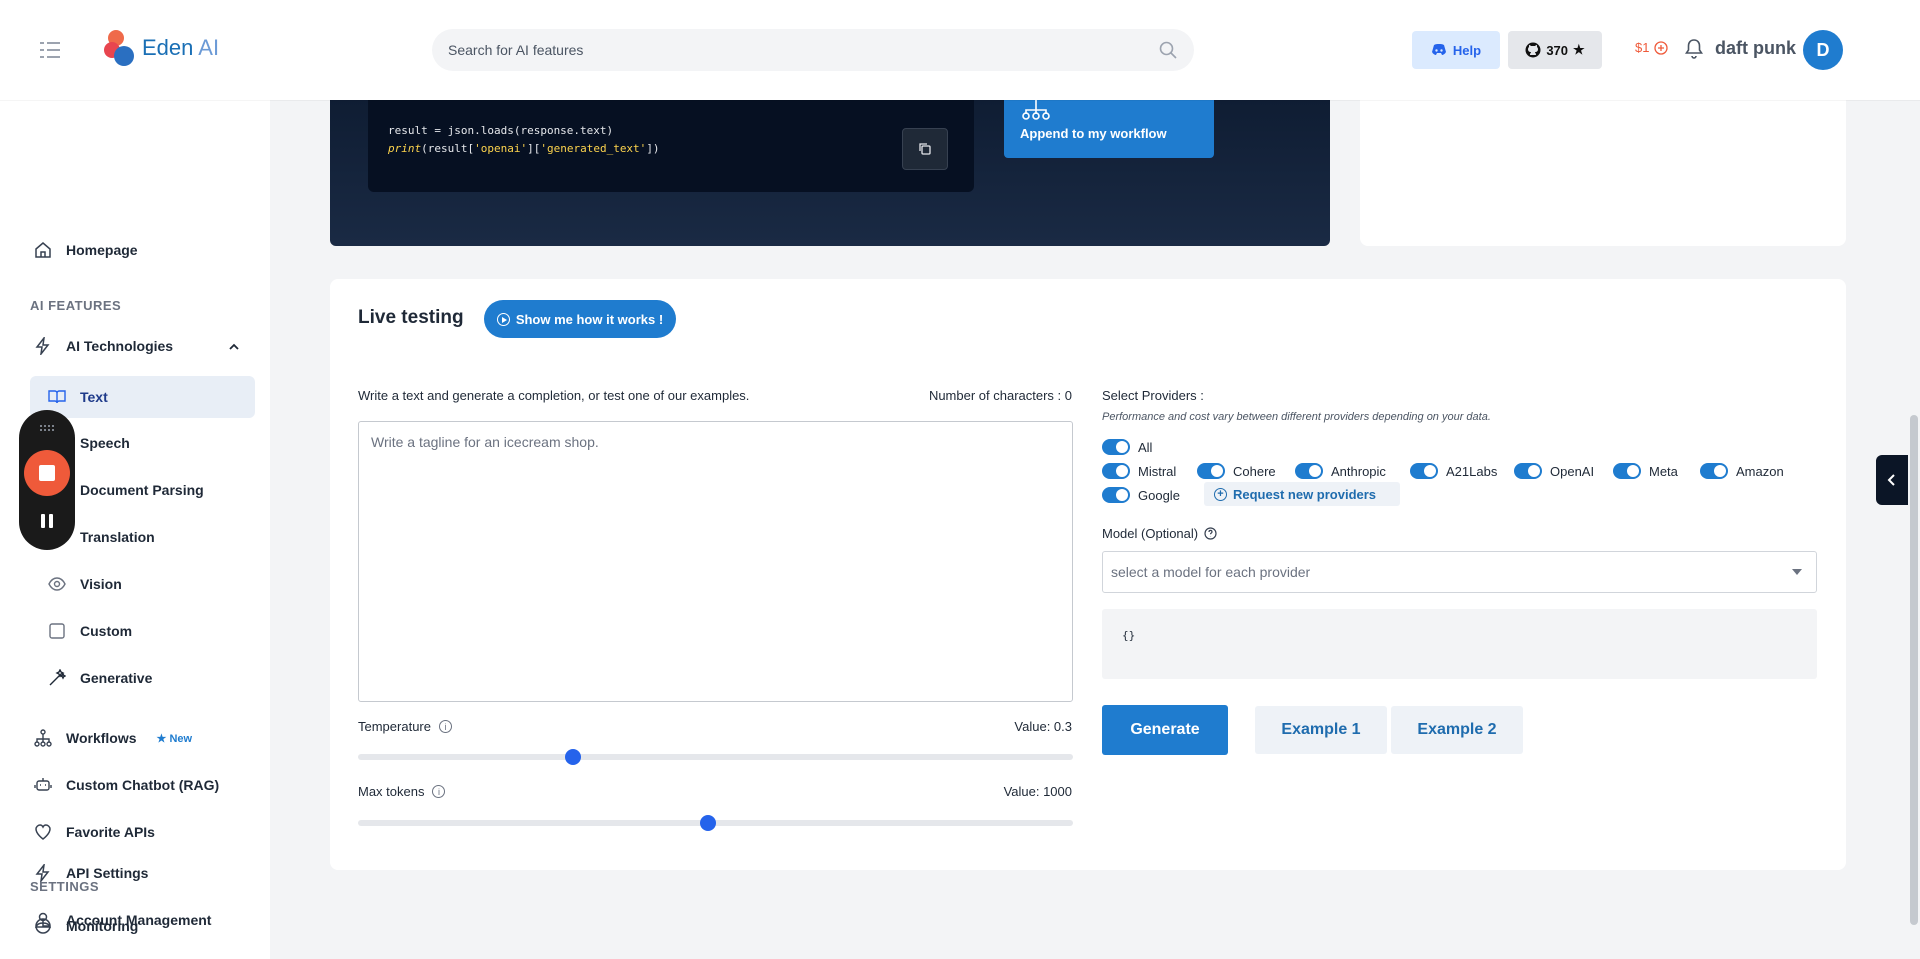 The height and width of the screenshot is (959, 1920). I want to click on how-label: Show me how it works !, so click(589, 319).